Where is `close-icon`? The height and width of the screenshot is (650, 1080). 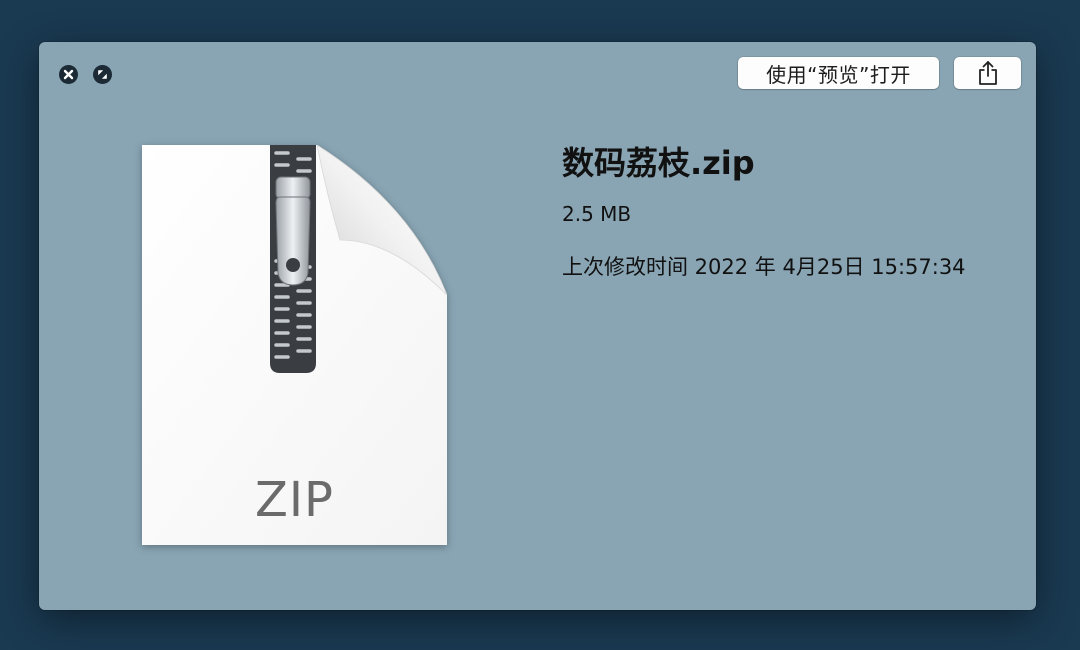
close-icon is located at coordinates (68, 74).